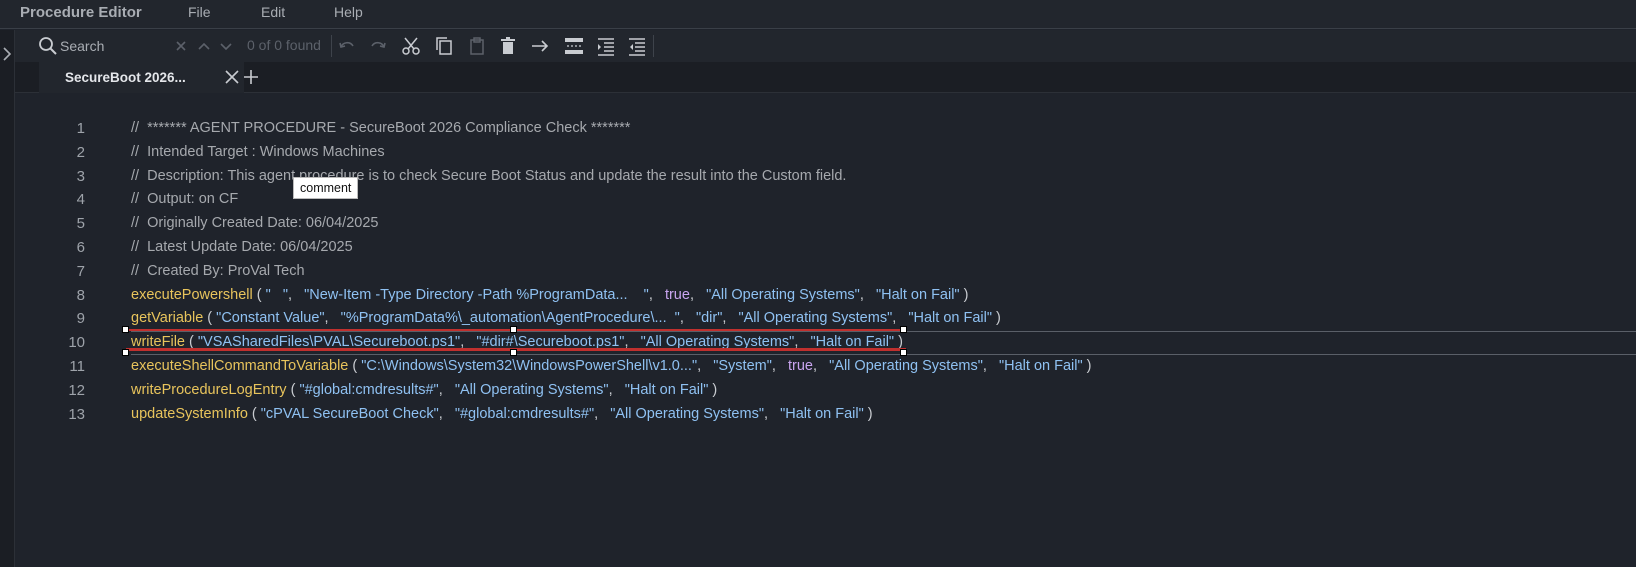  I want to click on add-tab-icon, so click(251, 77).